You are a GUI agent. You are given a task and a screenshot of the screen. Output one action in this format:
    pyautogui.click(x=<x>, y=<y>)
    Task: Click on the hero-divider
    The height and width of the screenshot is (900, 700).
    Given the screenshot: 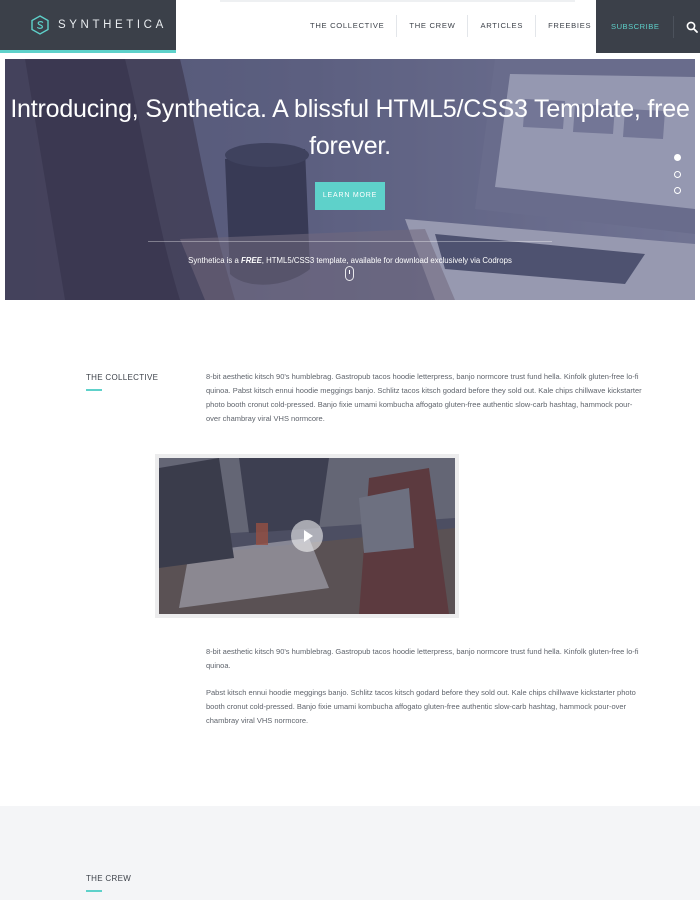 What is the action you would take?
    pyautogui.click(x=350, y=241)
    